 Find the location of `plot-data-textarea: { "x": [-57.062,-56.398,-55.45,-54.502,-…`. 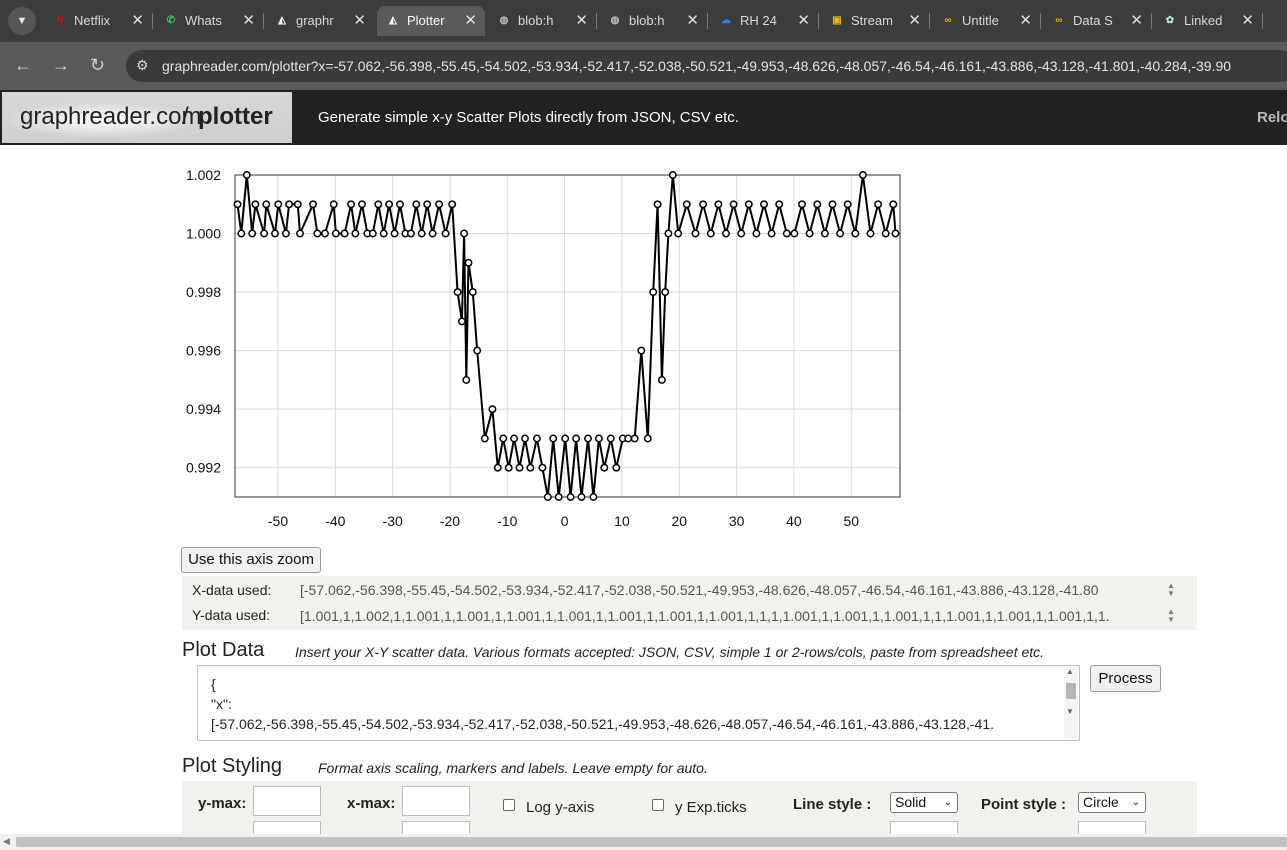

plot-data-textarea: { "x": [-57.062,-56.398,-55.45,-54.502,-… is located at coordinates (638, 703).